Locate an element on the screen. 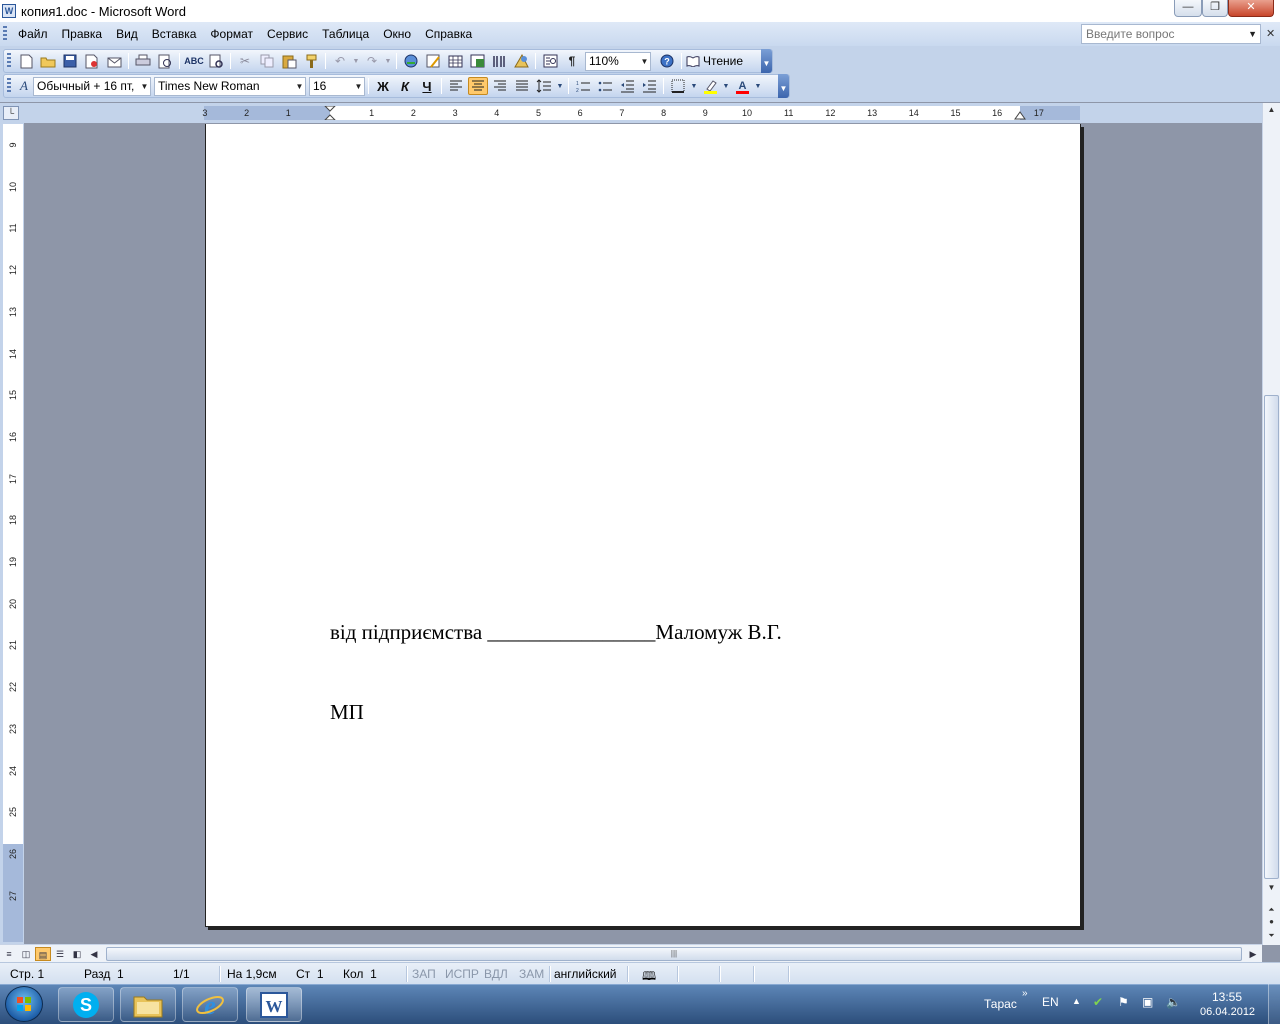 This screenshot has height=1024, width=1280. vertical-ruler: 9 10 11 12 13 14 15 16 17 18 19 20 21 22 23 24 25 26 27 is located at coordinates (13, 533).